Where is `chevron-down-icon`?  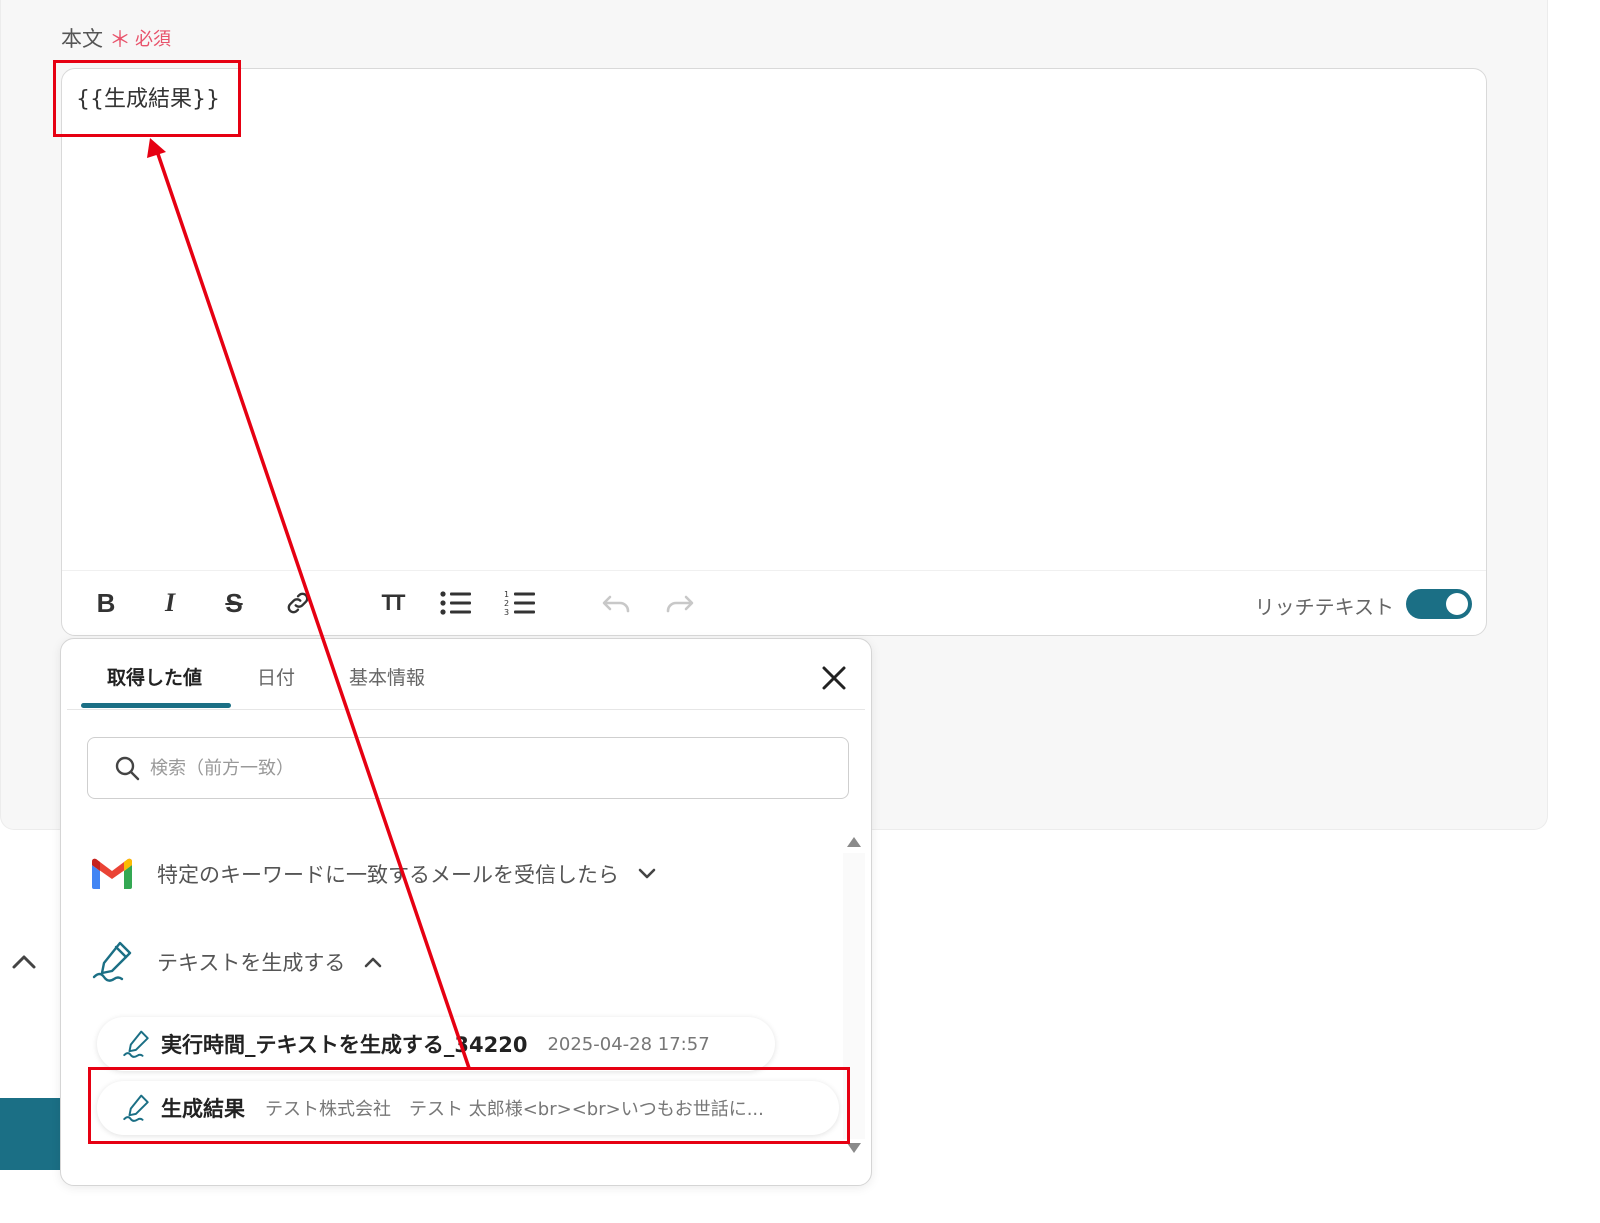
chevron-down-icon is located at coordinates (647, 873).